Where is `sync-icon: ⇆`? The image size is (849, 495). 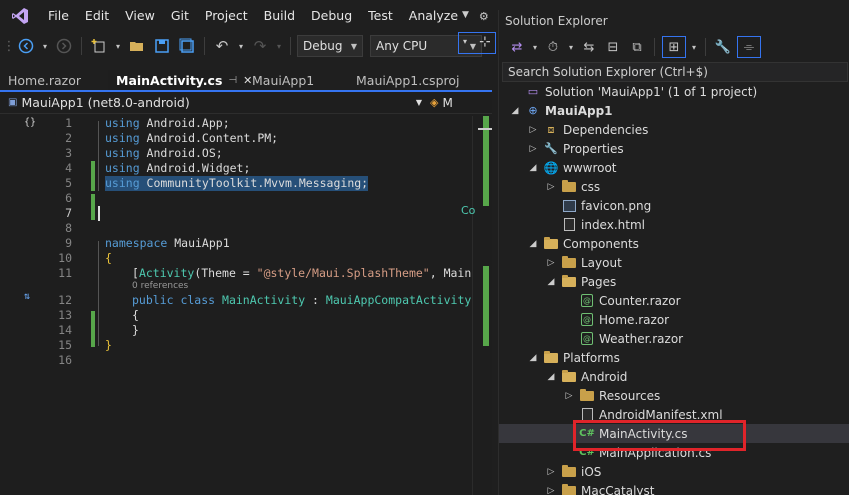 sync-icon: ⇆ is located at coordinates (589, 47).